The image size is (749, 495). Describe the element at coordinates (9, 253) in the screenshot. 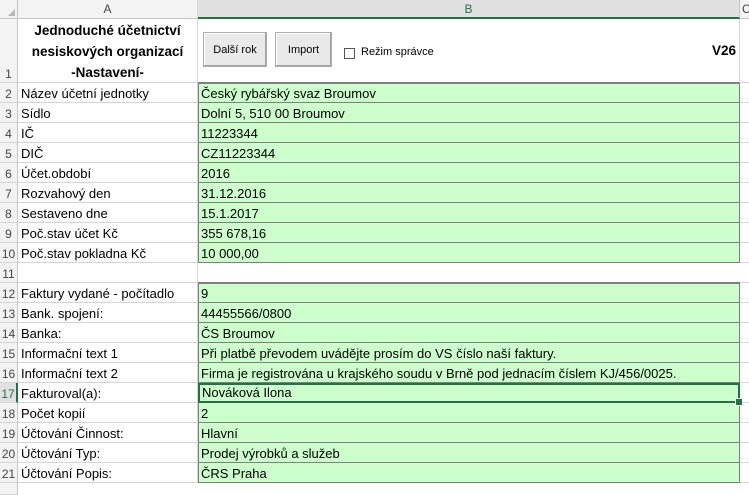

I see `row-header-10: 10` at that location.